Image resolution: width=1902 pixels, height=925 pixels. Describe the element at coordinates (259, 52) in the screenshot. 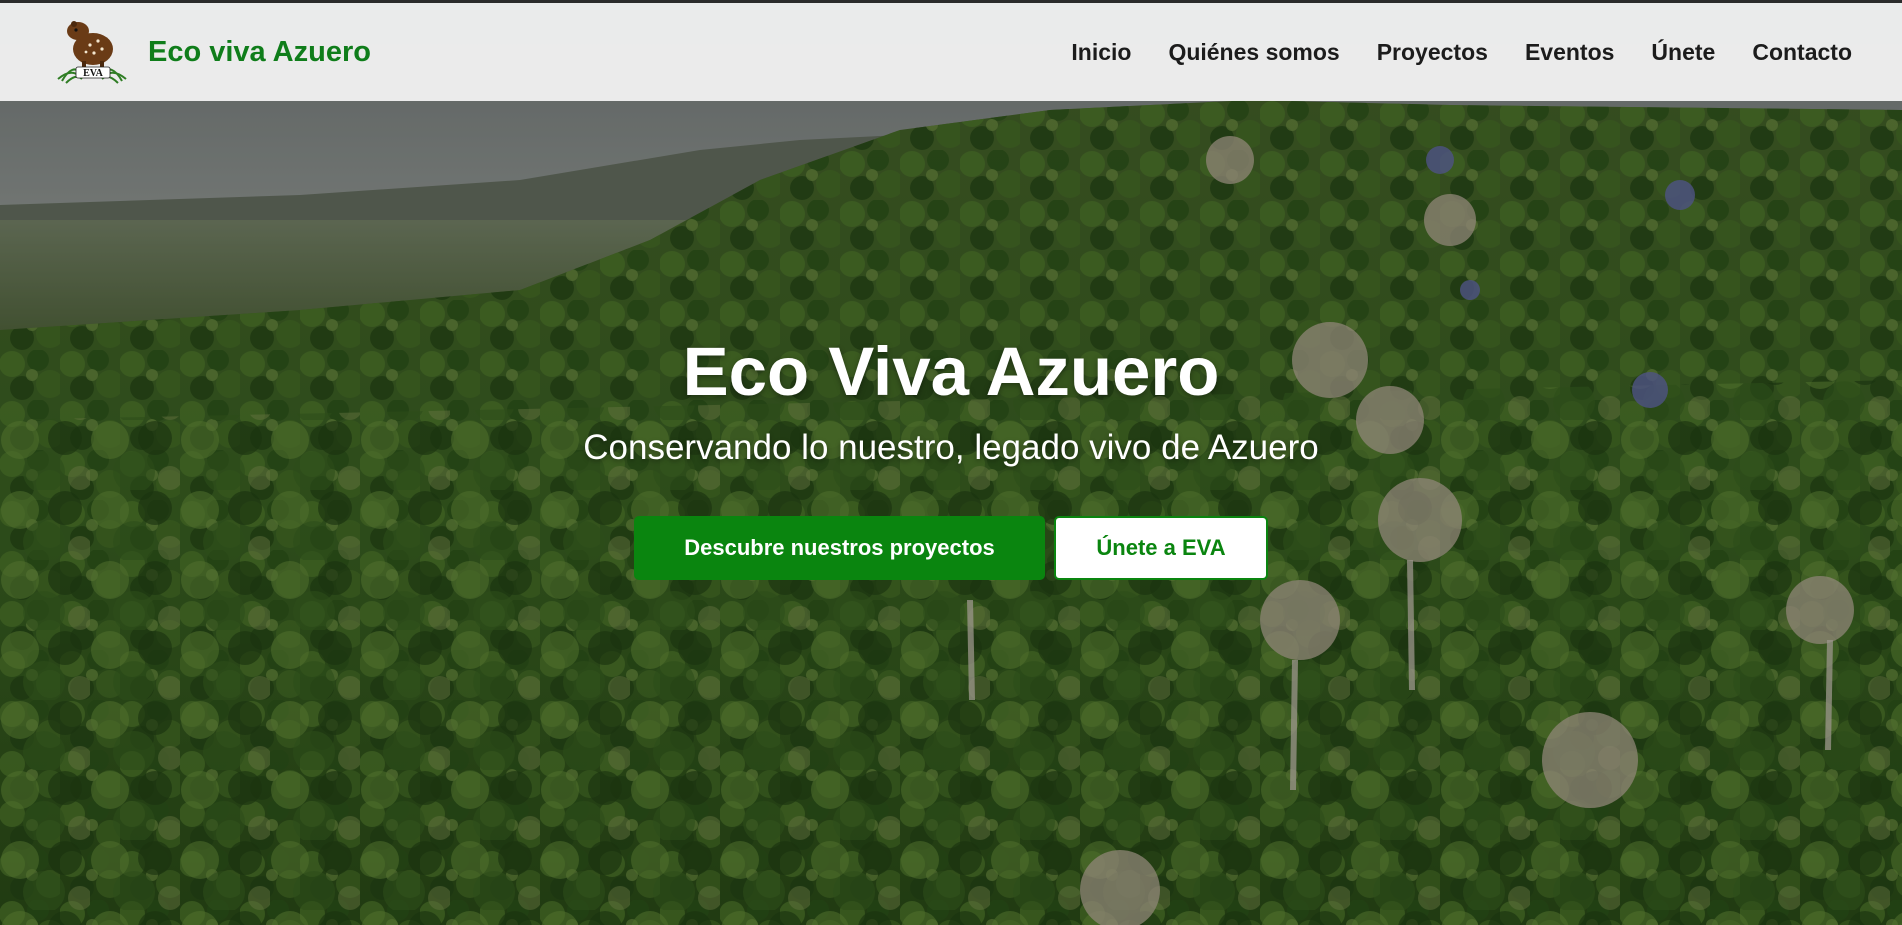

I see `brand-name: Eco viva Azuero` at that location.